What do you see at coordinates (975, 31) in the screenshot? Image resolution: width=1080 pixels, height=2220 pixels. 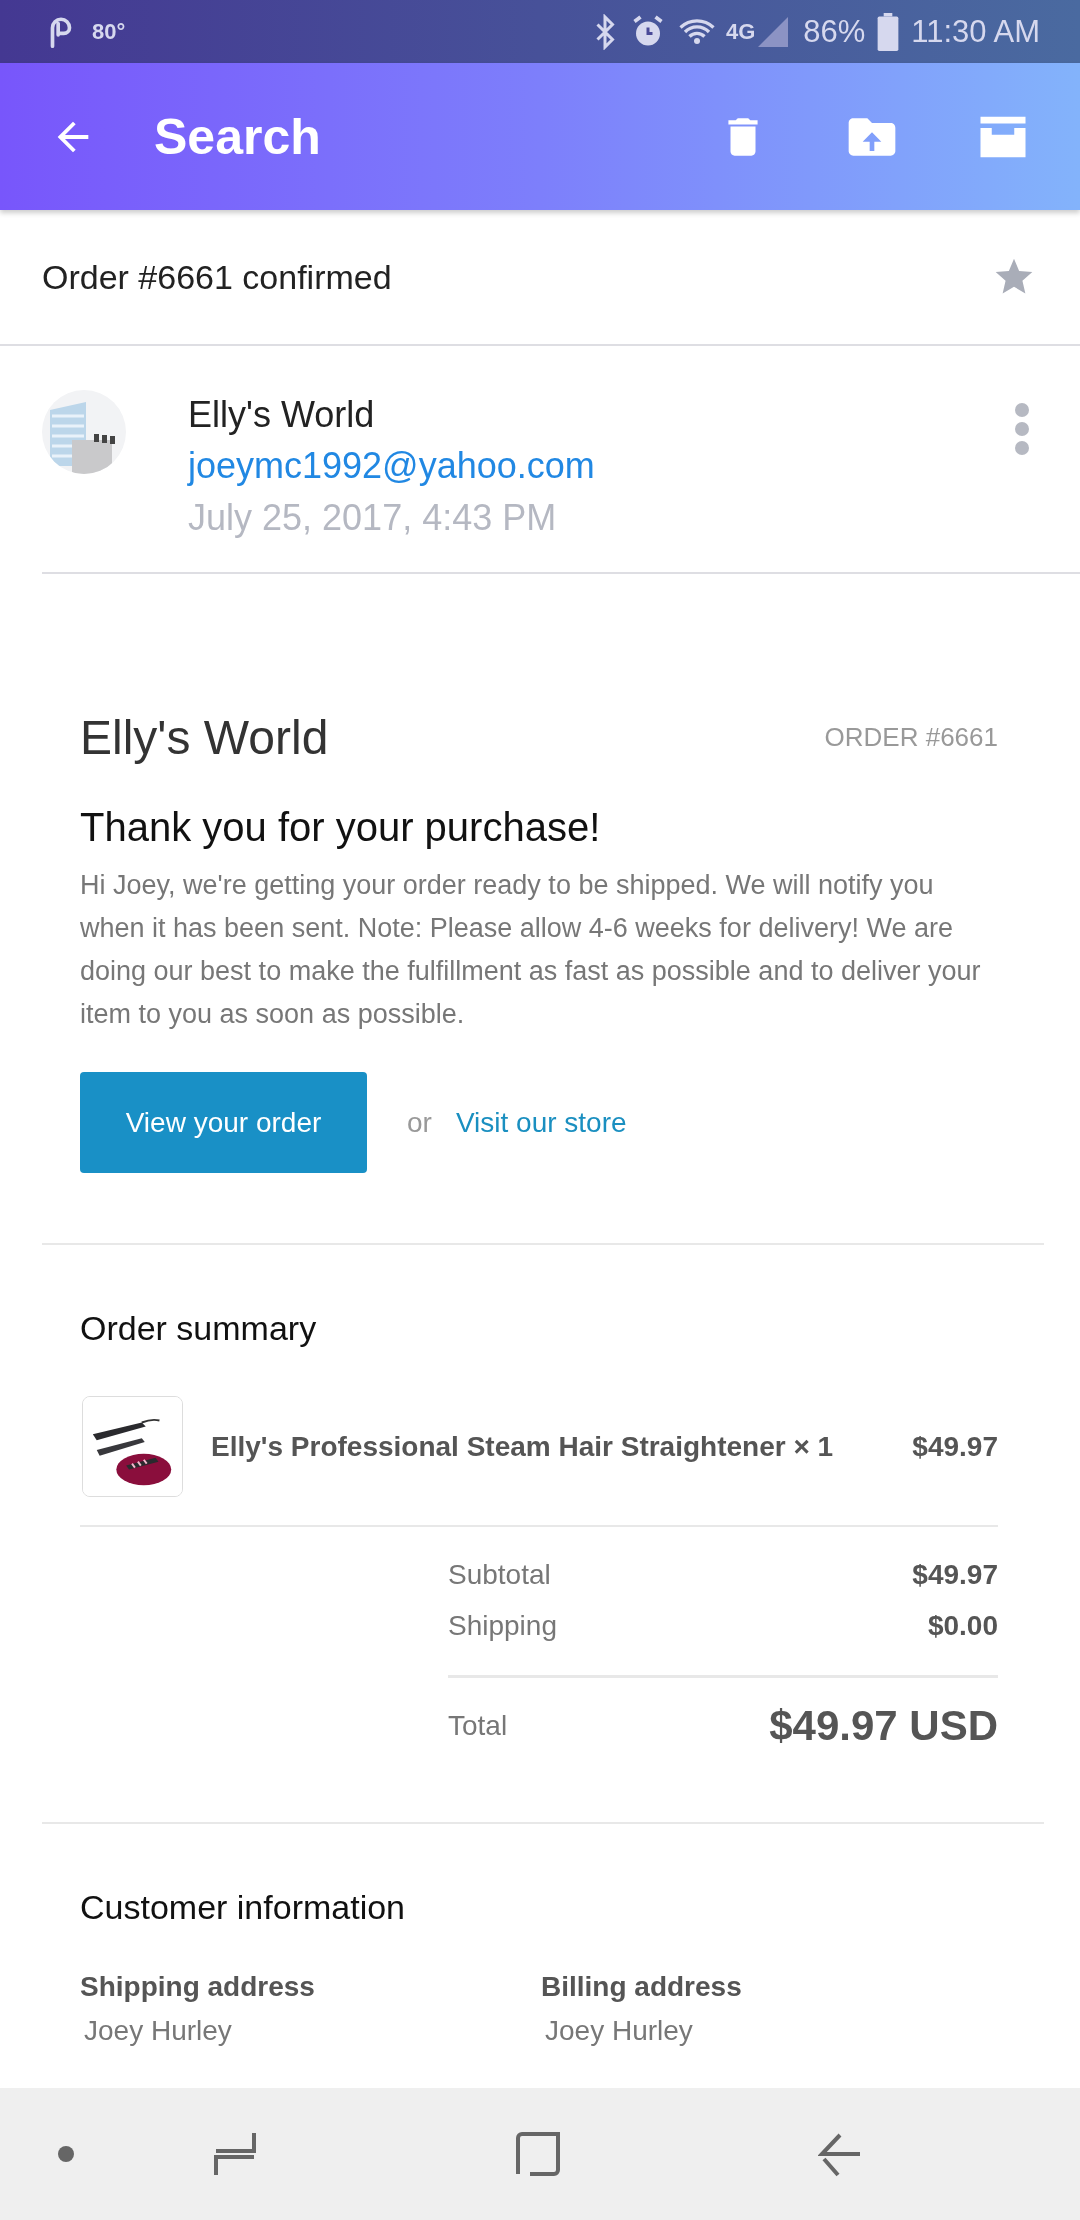 I see `clock: 11:30 AM` at bounding box center [975, 31].